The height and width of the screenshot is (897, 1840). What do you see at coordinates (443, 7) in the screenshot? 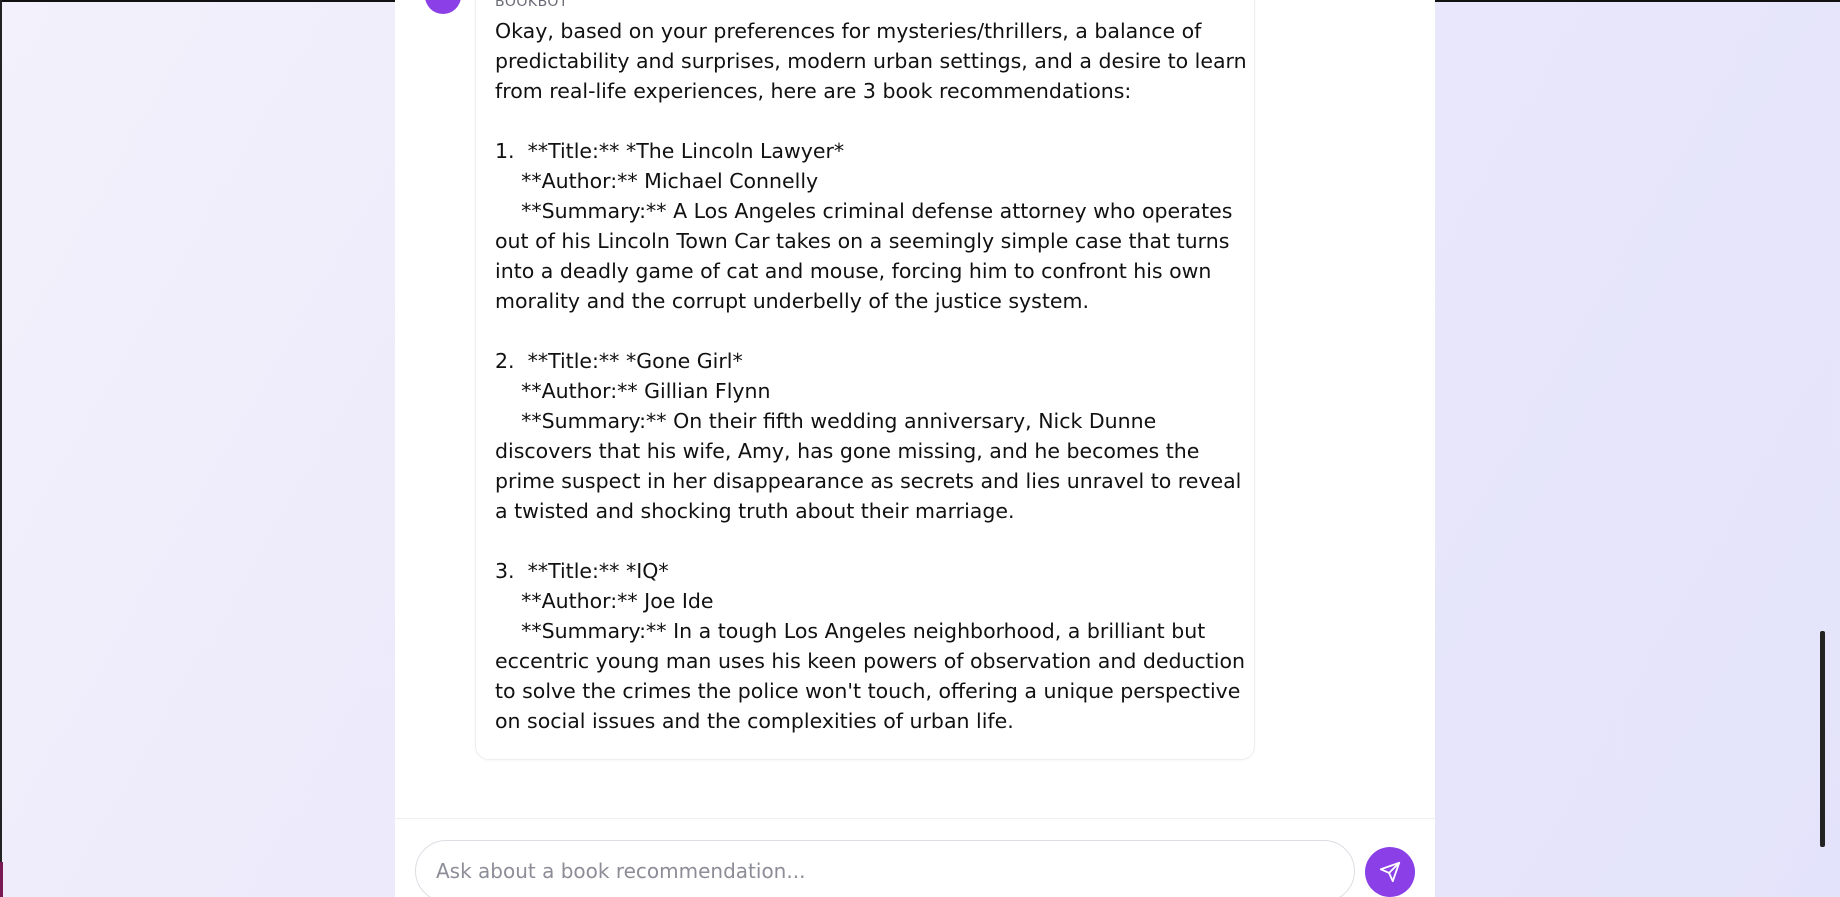
I see `bot-avatar` at bounding box center [443, 7].